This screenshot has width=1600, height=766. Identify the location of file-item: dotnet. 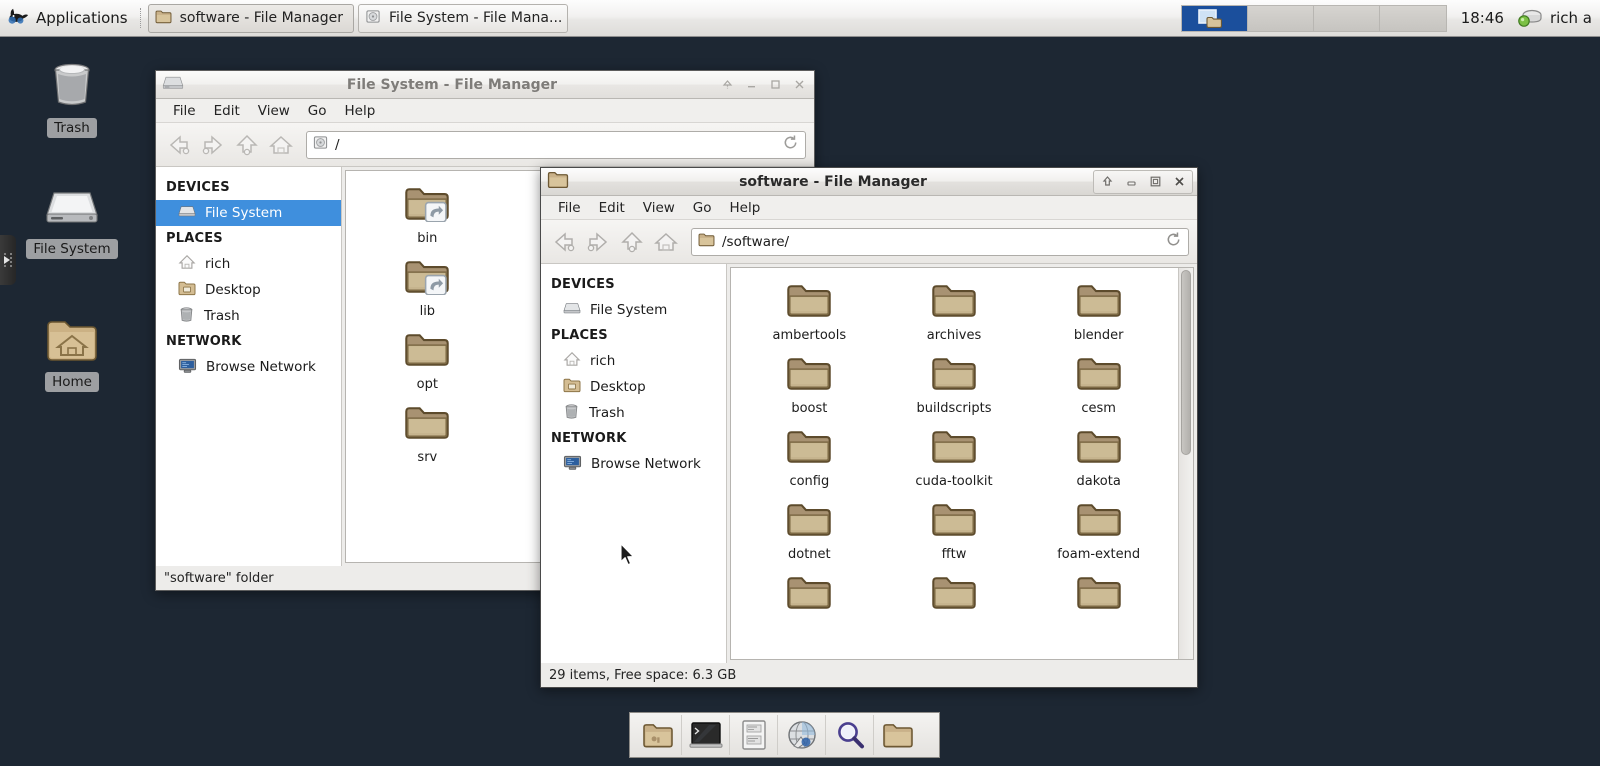
(809, 531).